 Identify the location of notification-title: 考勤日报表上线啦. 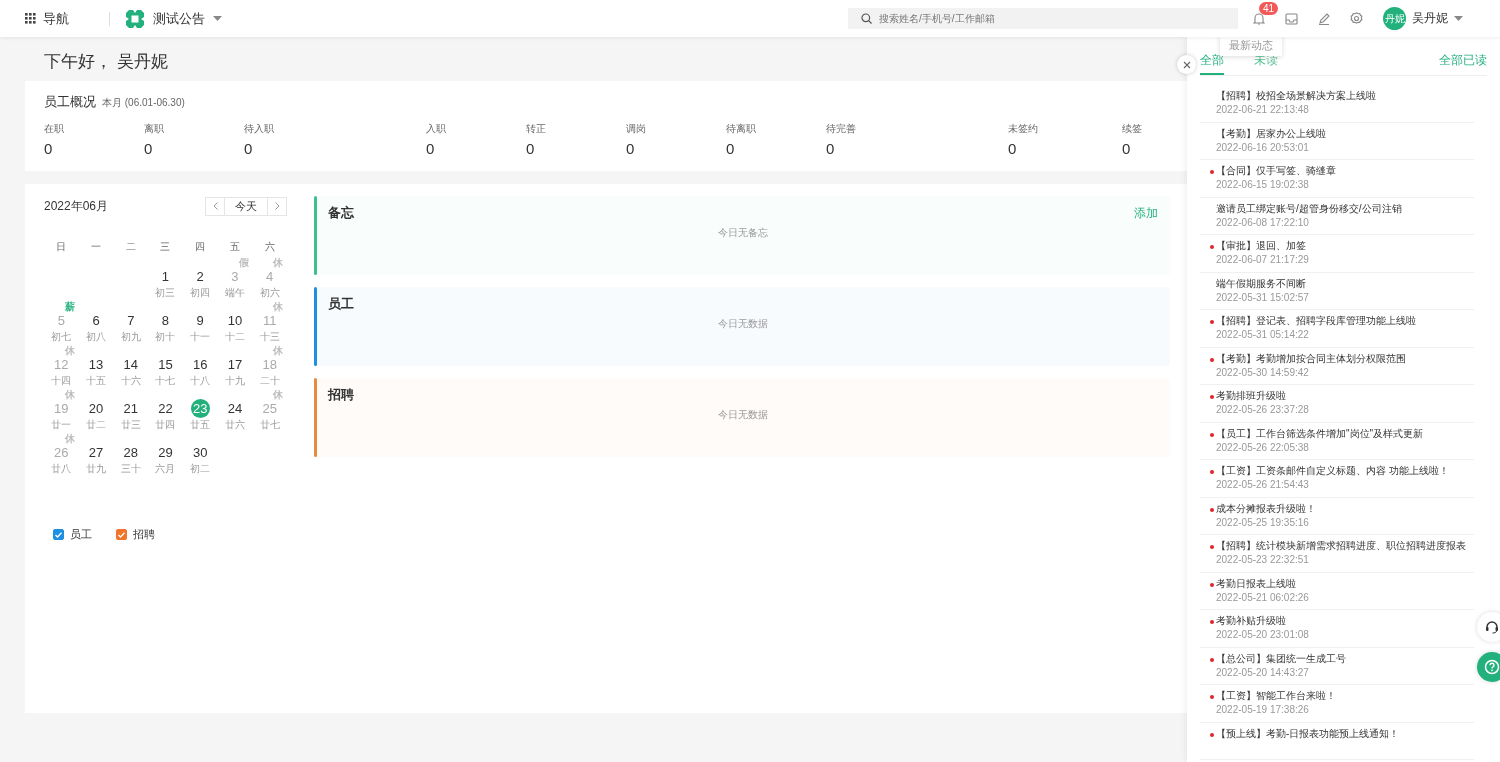
(1256, 583).